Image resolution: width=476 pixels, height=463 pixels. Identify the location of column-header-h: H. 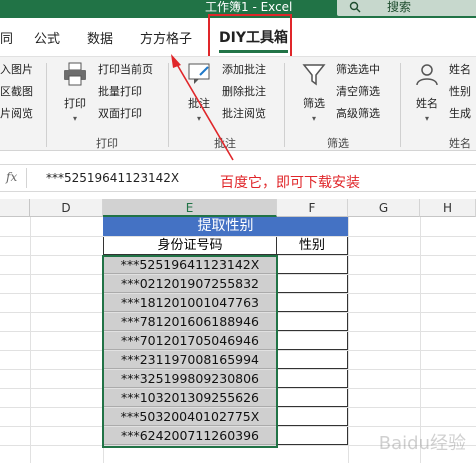
(448, 208).